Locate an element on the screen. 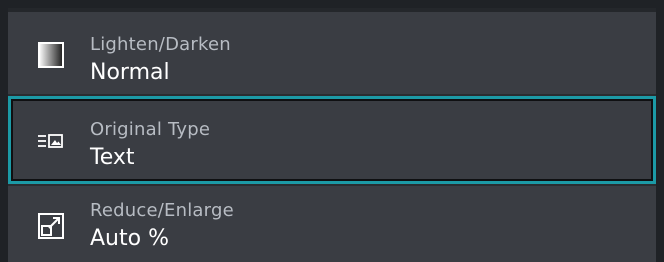  reduce-enlarge-icon is located at coordinates (51, 226).